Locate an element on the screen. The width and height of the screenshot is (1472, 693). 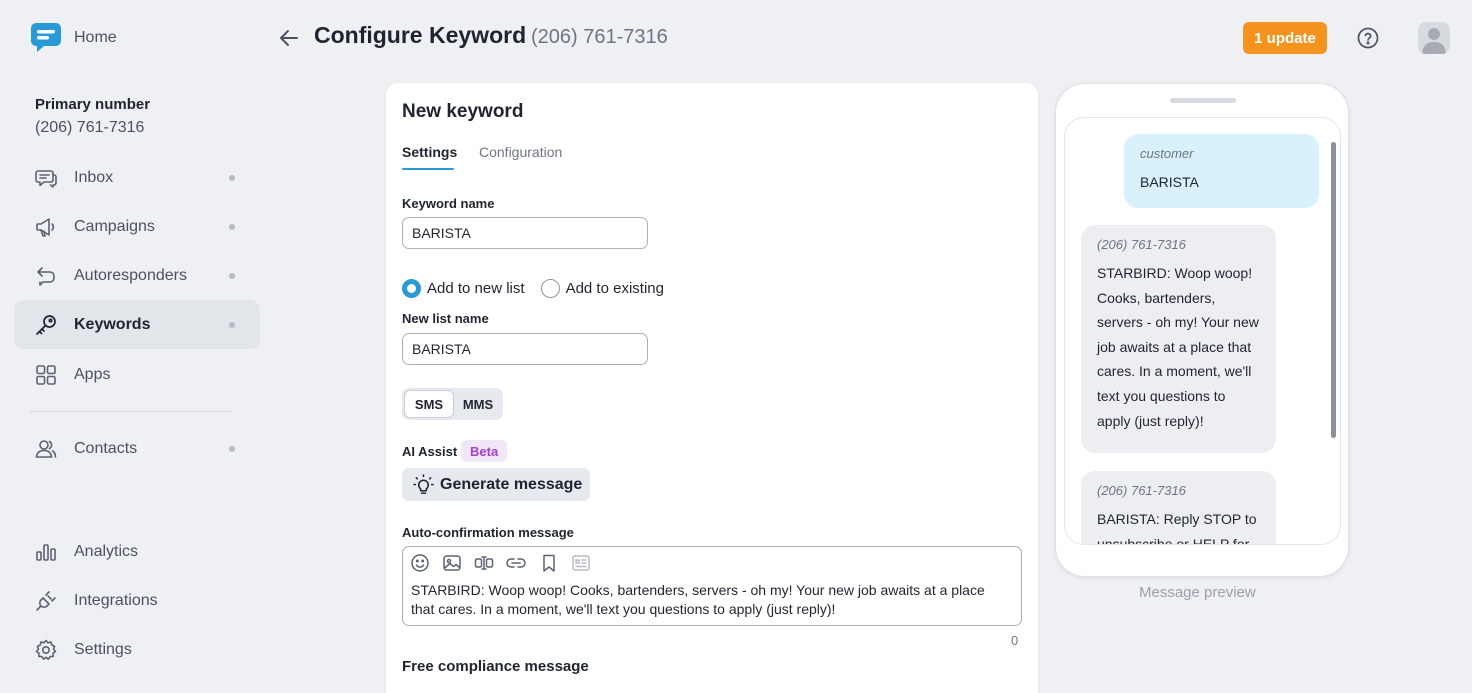
sidebar-item-label: Analytics is located at coordinates (106, 551).